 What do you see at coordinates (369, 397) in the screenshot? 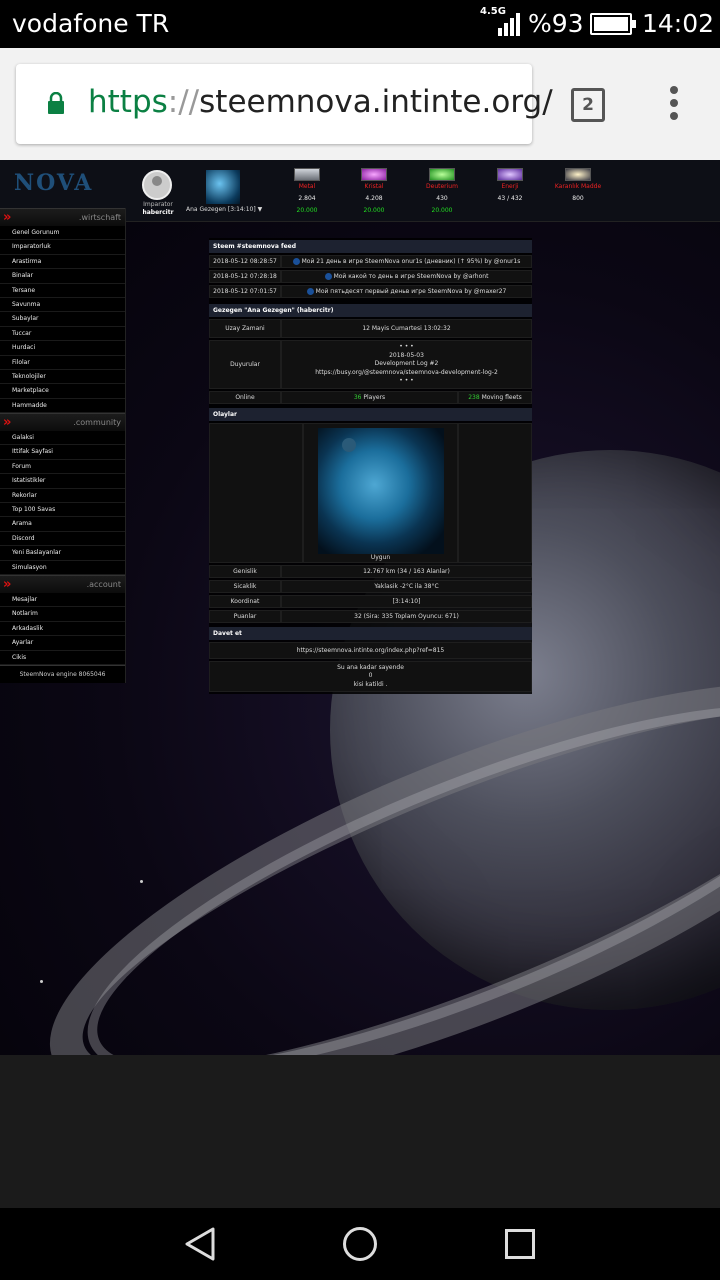
I see `online-players: 36 Players` at bounding box center [369, 397].